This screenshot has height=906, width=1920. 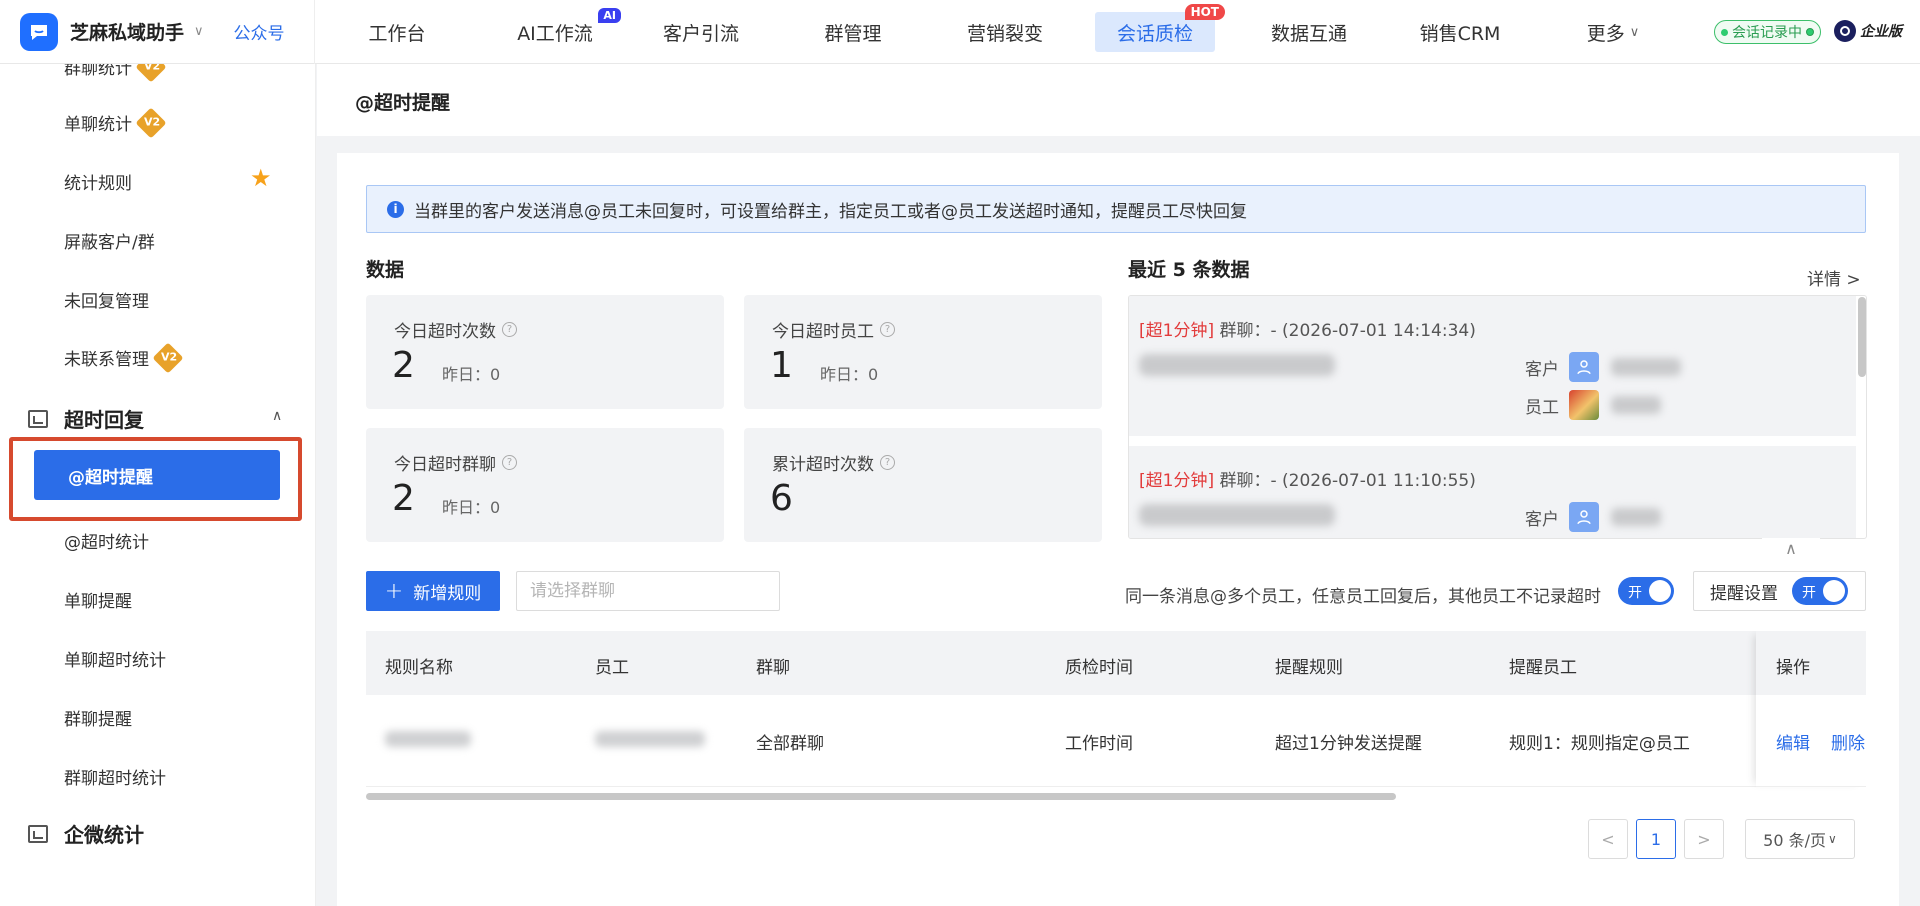 What do you see at coordinates (648, 591) in the screenshot?
I see `group-select-input` at bounding box center [648, 591].